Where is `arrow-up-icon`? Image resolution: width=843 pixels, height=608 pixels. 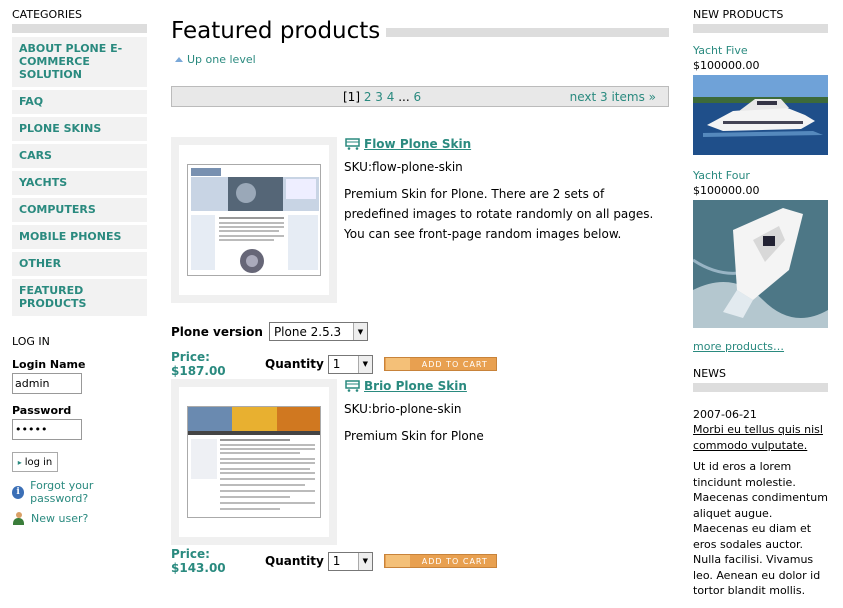 arrow-up-icon is located at coordinates (179, 59).